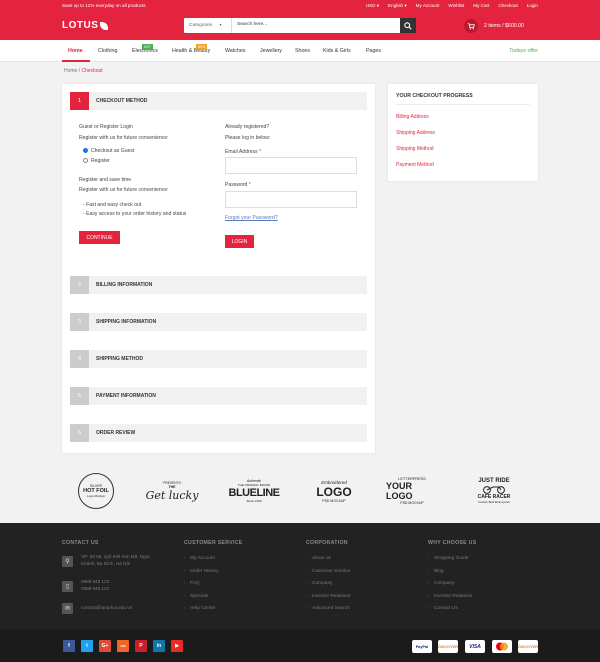  What do you see at coordinates (75, 51) in the screenshot?
I see `nav-home: Home` at bounding box center [75, 51].